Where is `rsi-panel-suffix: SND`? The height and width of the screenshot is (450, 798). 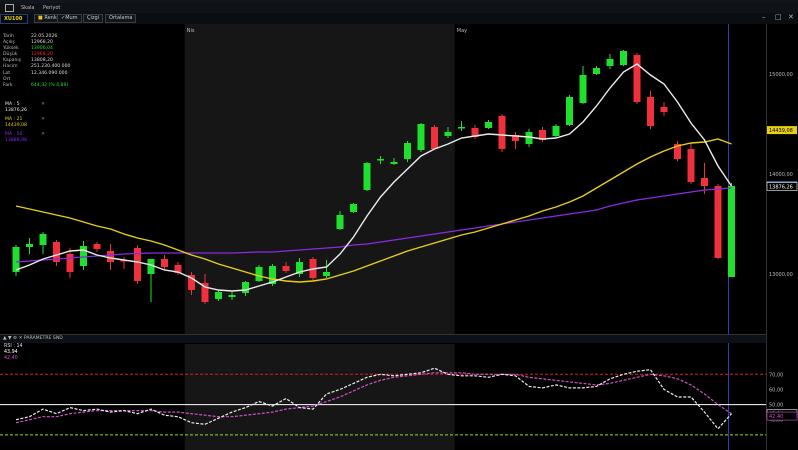
rsi-panel-suffix: SND is located at coordinates (58, 338).